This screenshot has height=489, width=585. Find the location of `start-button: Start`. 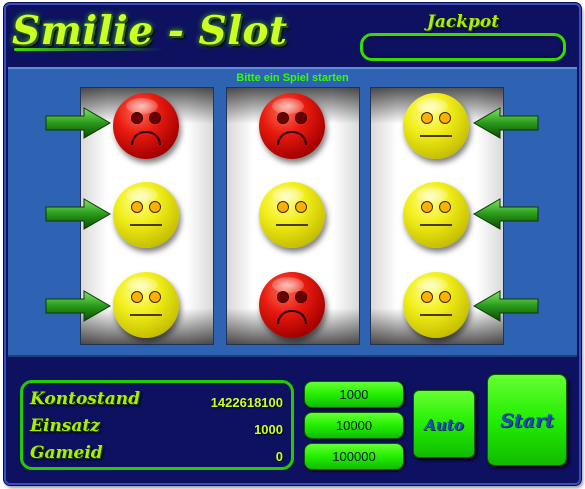

start-button: Start is located at coordinates (527, 420).